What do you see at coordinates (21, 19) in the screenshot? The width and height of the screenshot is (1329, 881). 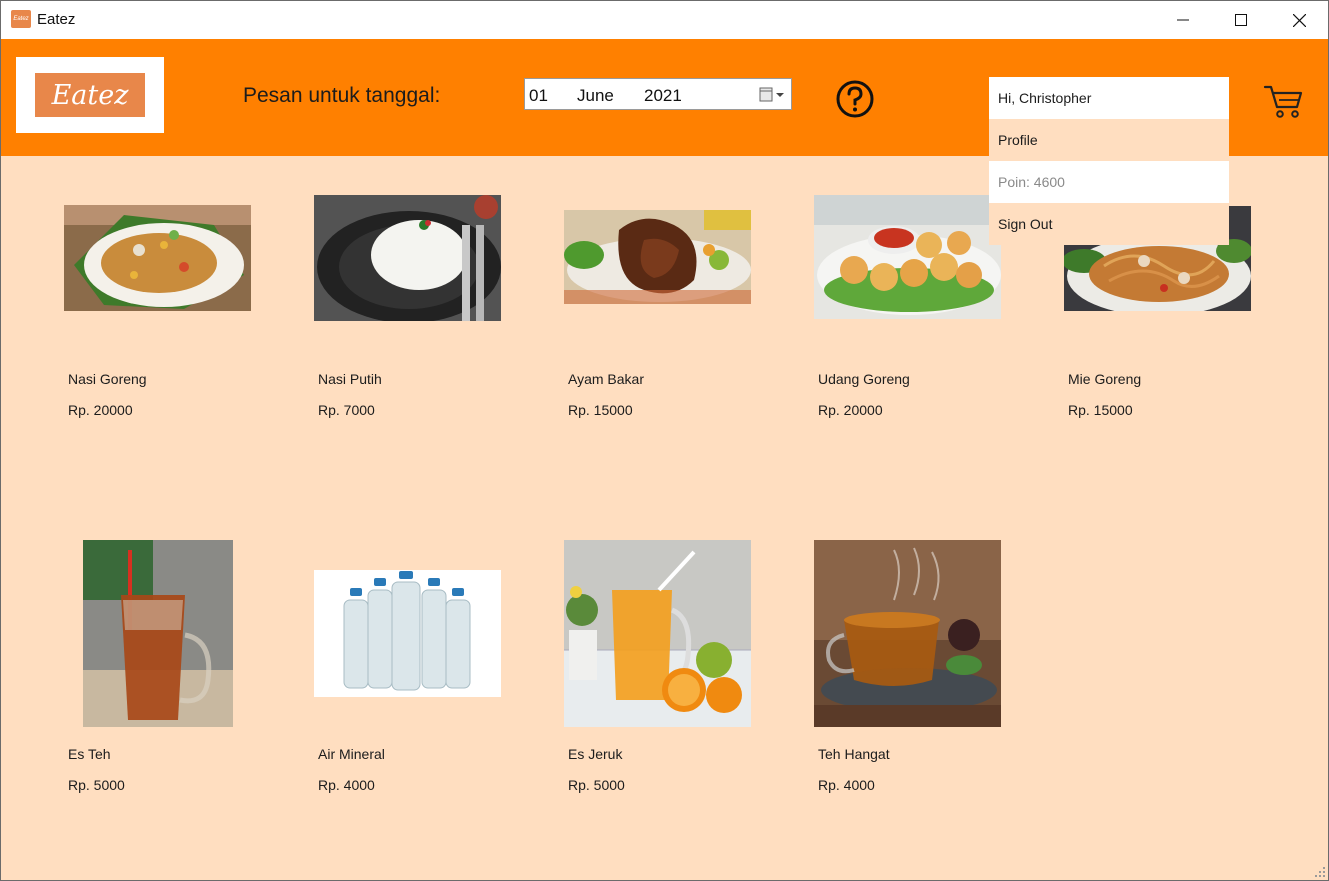 I see `app-icon: Eatez` at bounding box center [21, 19].